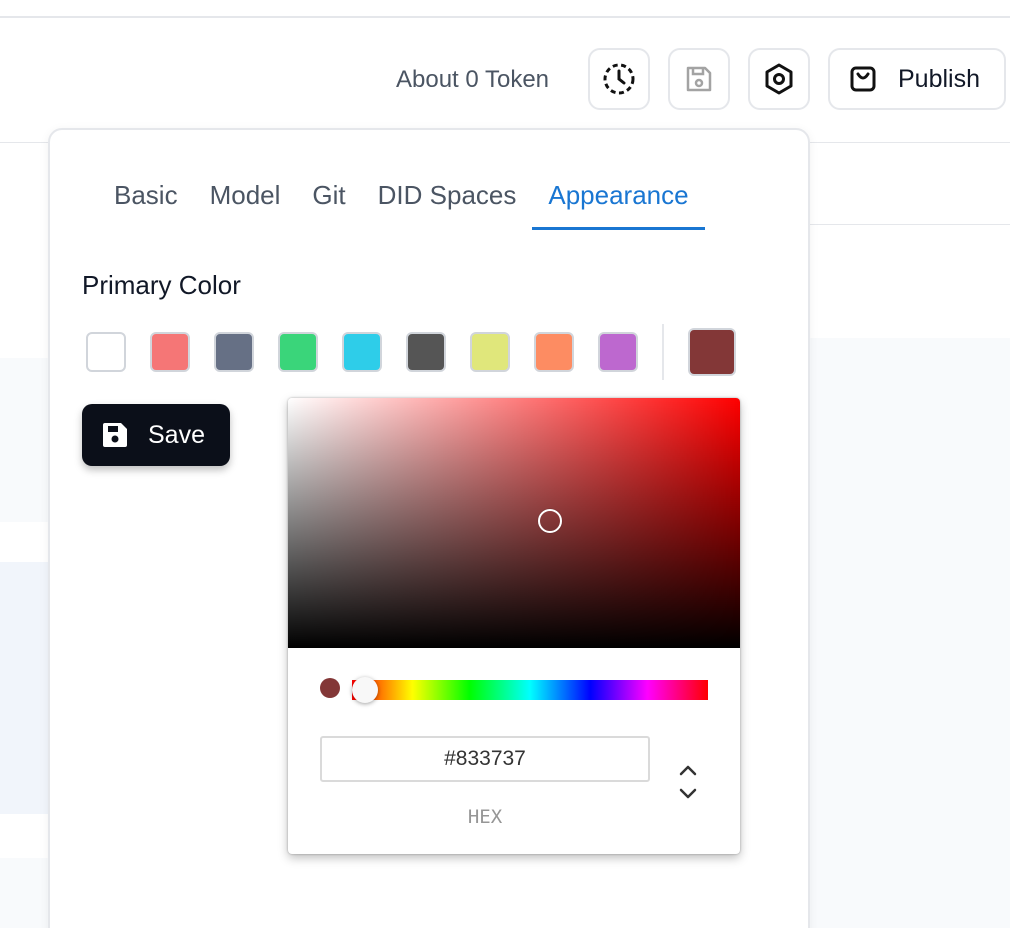 The height and width of the screenshot is (928, 1010). I want to click on hex-input: #833737, so click(485, 759).